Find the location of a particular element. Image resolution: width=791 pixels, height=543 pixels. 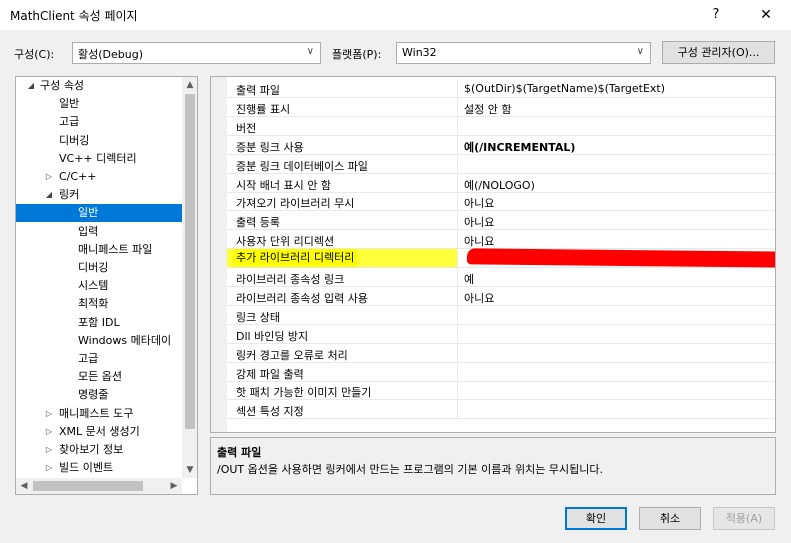

property-row: 출력 파일 $(OutDir)$(TargetName)$(TargetExt) is located at coordinates (501, 88).